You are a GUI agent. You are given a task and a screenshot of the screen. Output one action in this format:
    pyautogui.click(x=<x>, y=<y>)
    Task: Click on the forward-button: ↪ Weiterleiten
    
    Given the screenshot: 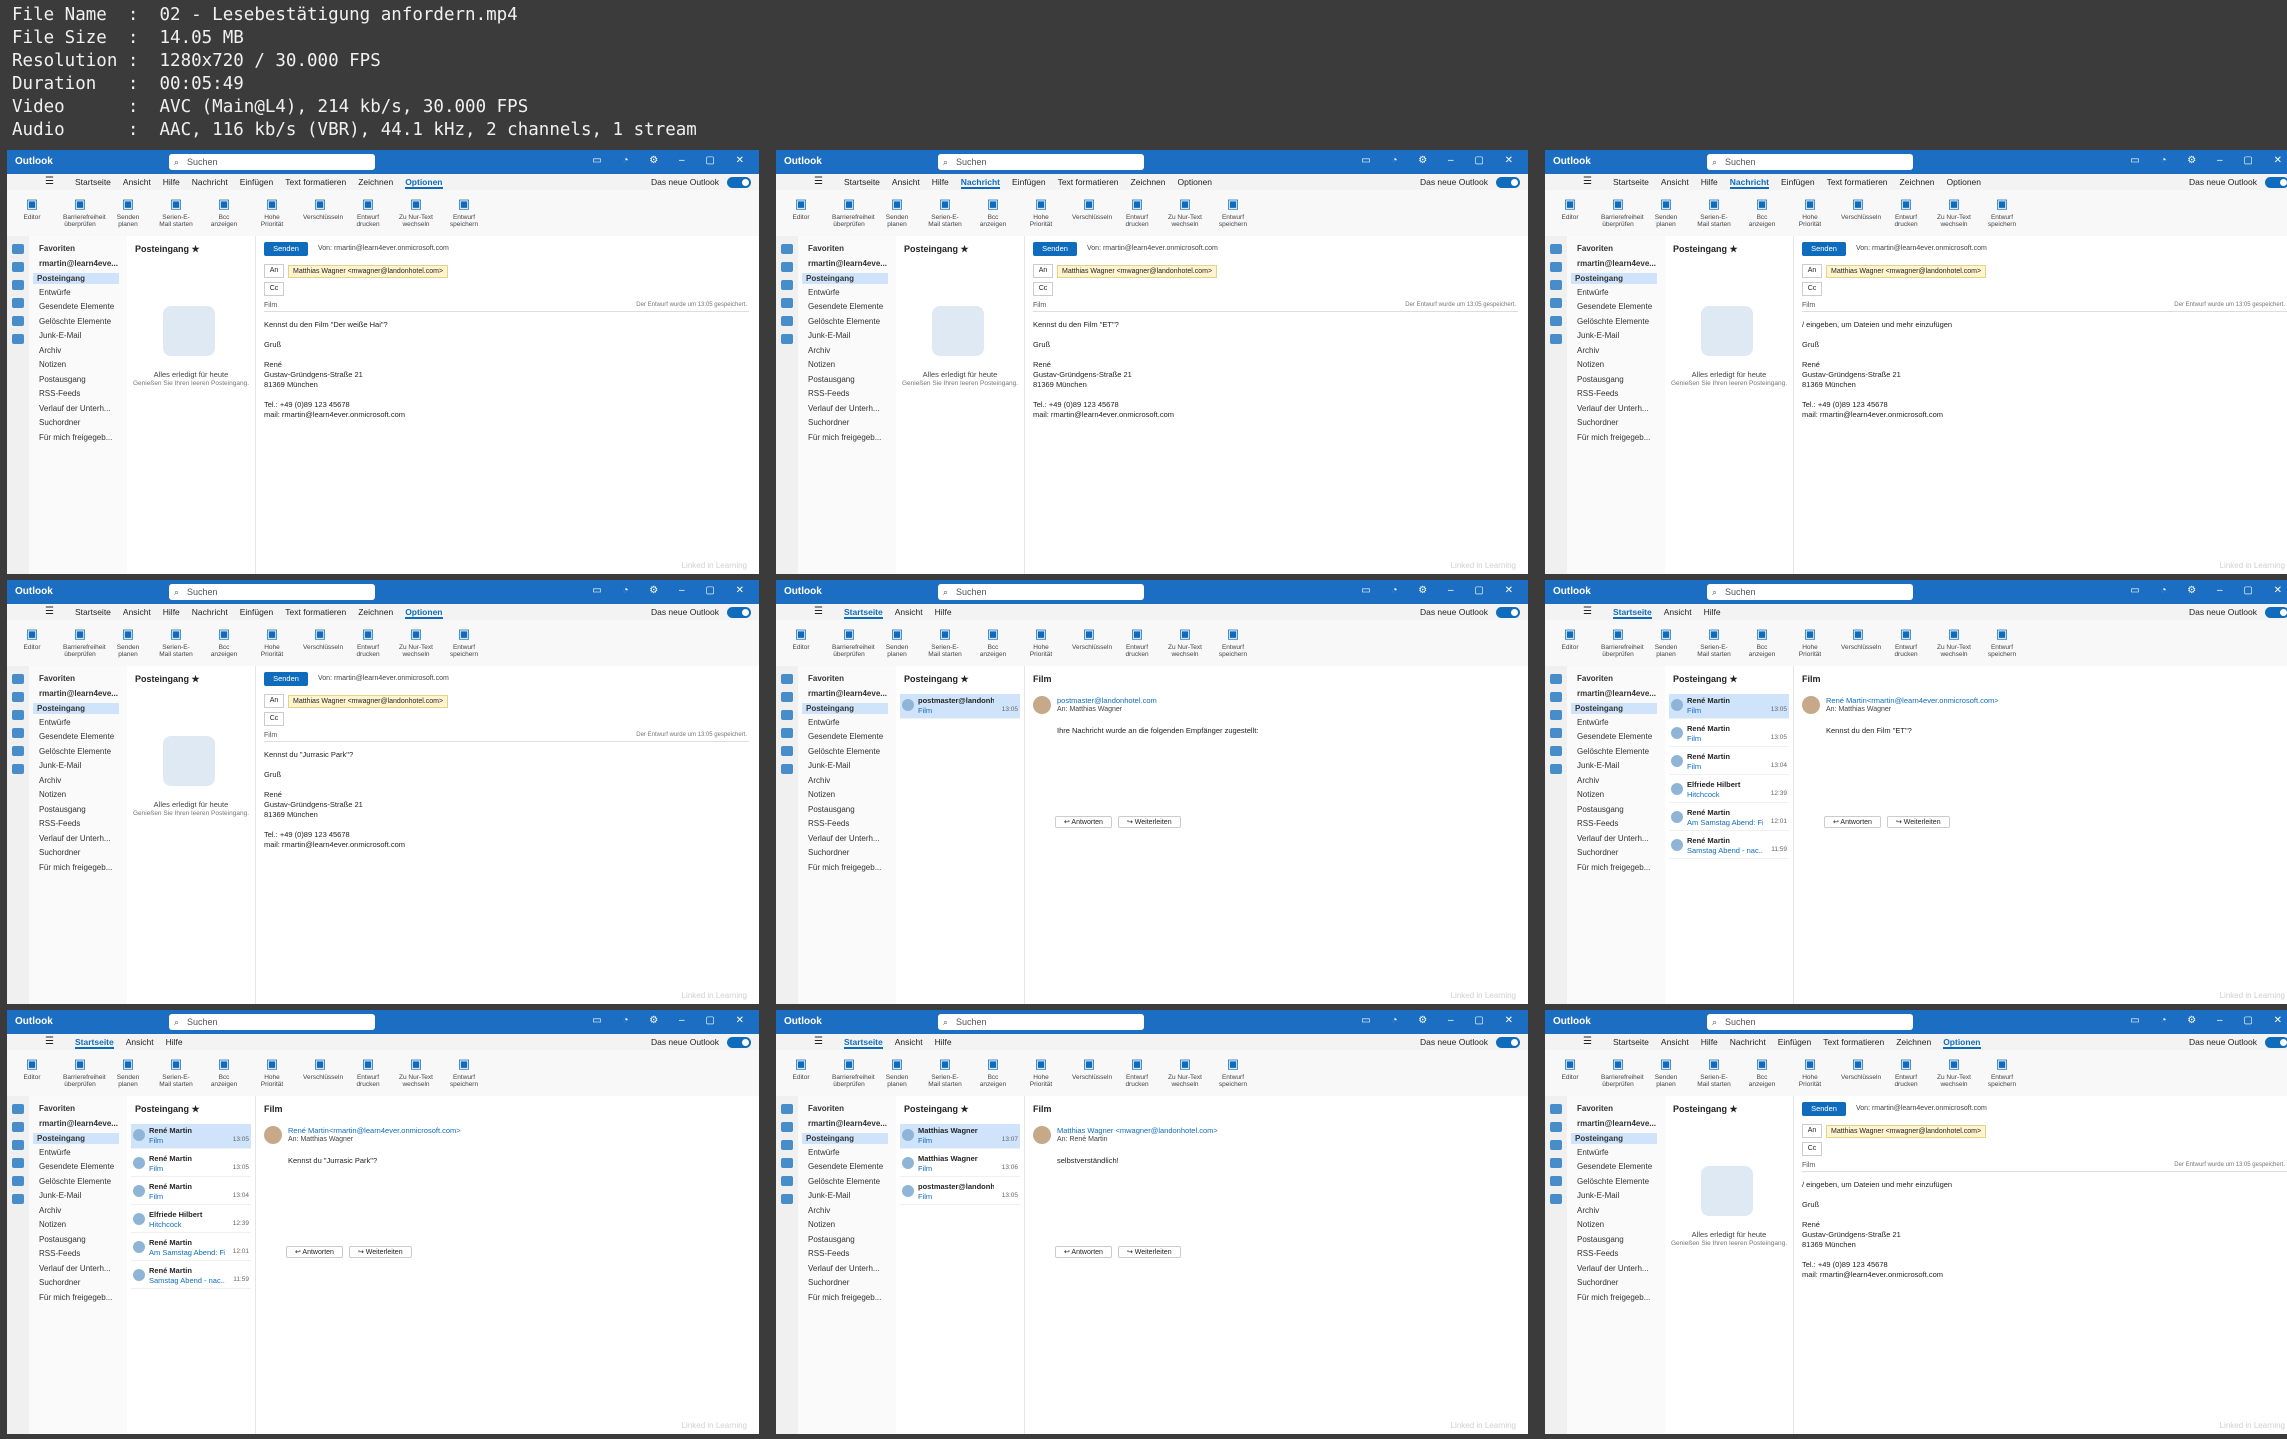 What is the action you would take?
    pyautogui.click(x=1149, y=1252)
    